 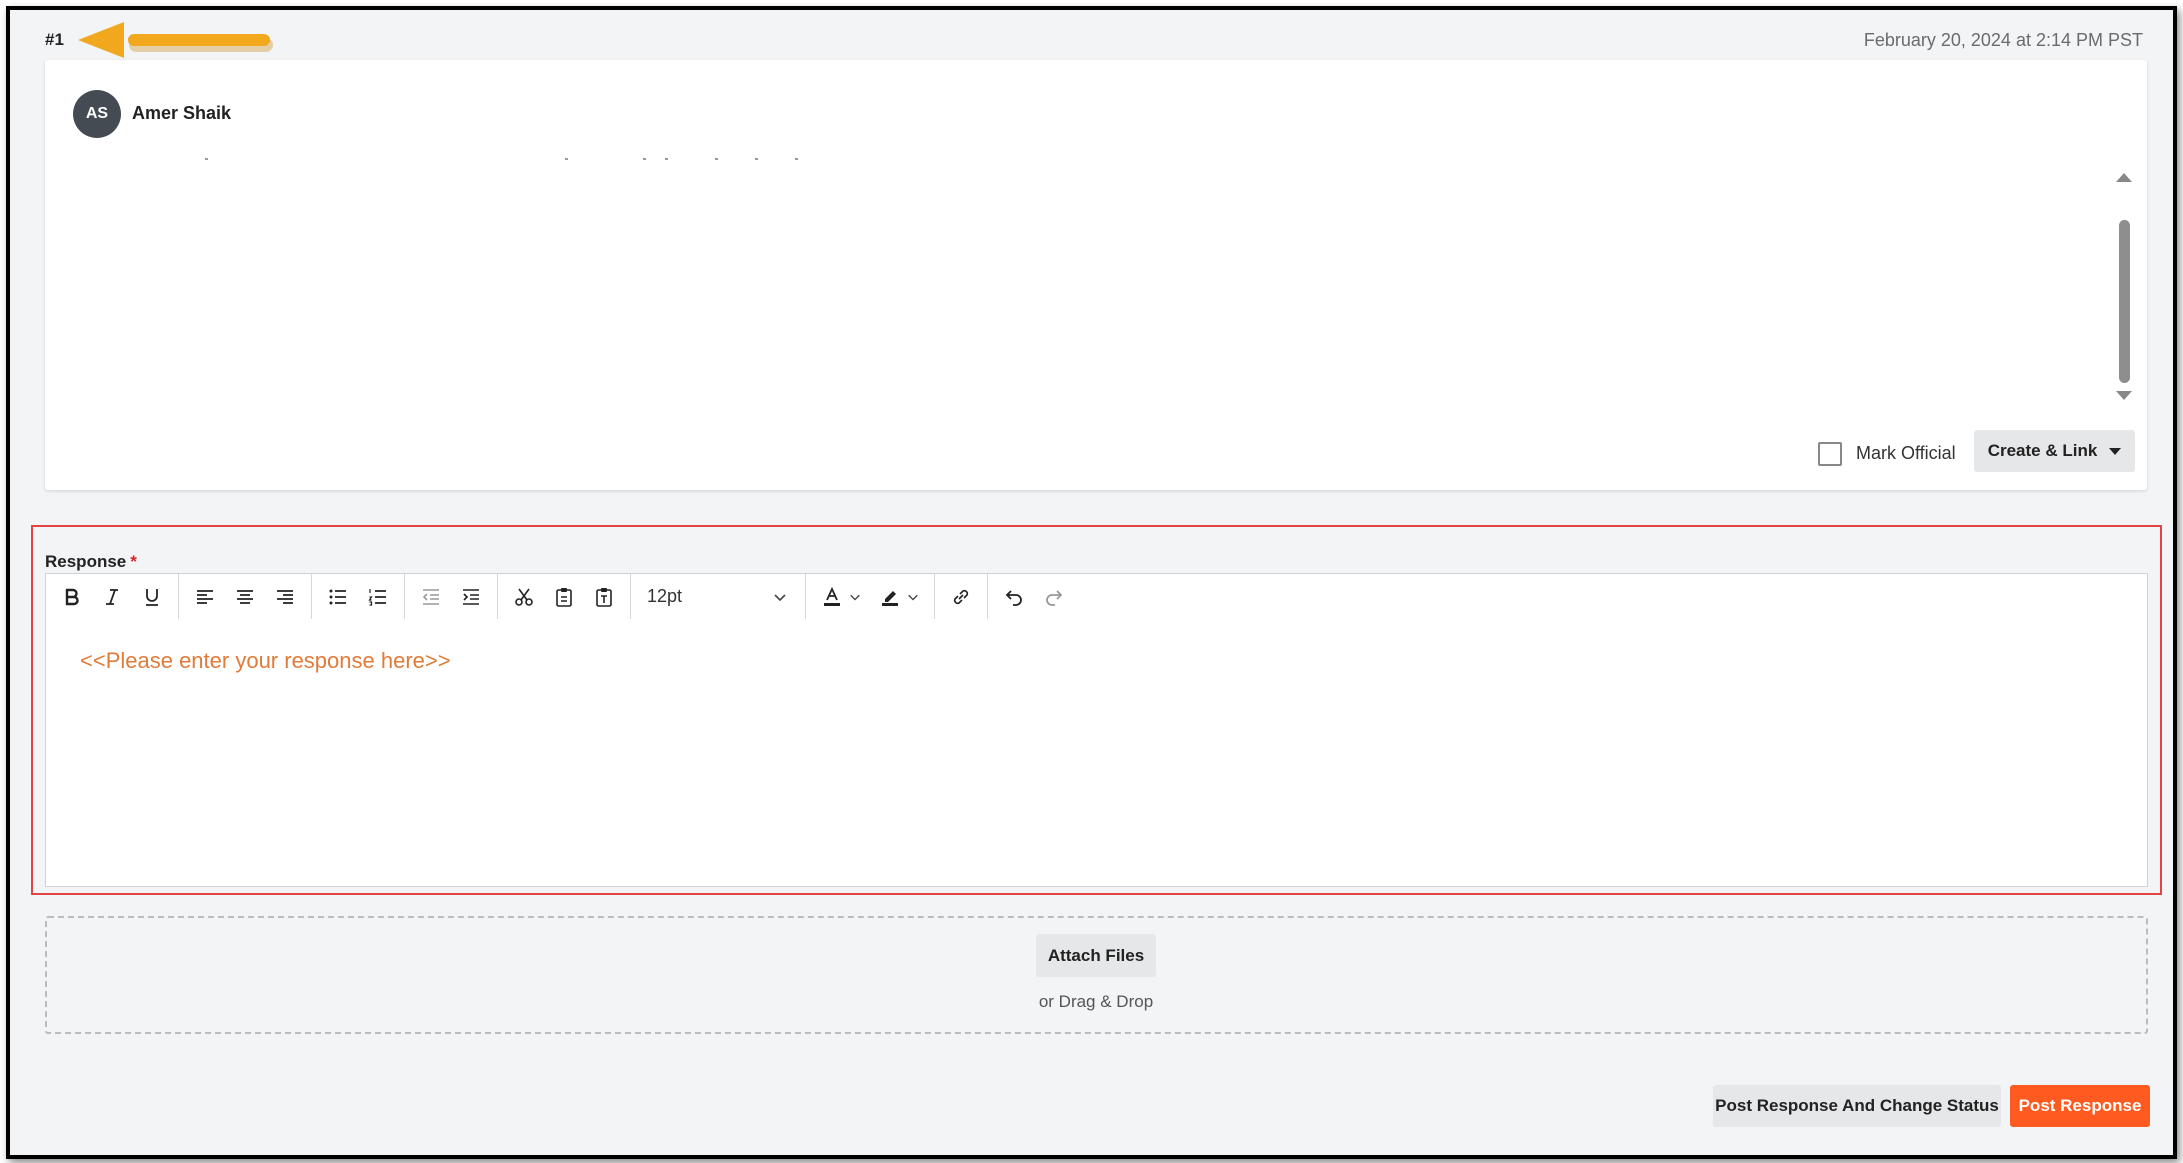 I want to click on bold-icon, so click(x=72, y=596).